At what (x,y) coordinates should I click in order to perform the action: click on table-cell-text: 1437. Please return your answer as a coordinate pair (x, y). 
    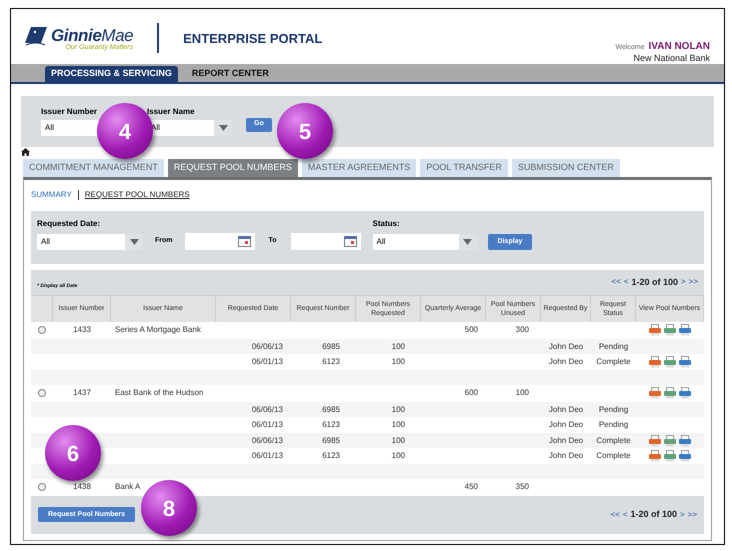
    Looking at the image, I should click on (82, 393).